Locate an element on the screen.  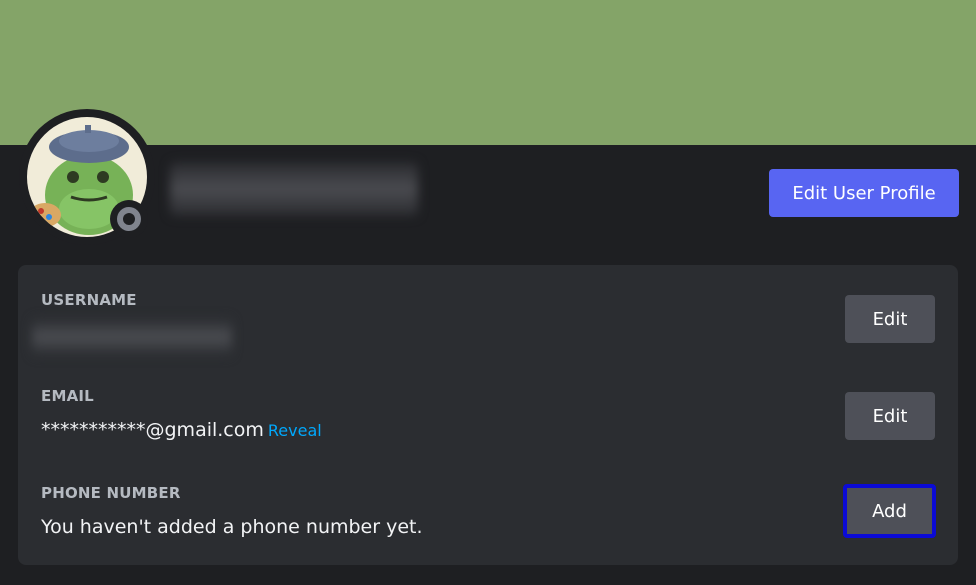
username-value-redacted is located at coordinates (132, 337).